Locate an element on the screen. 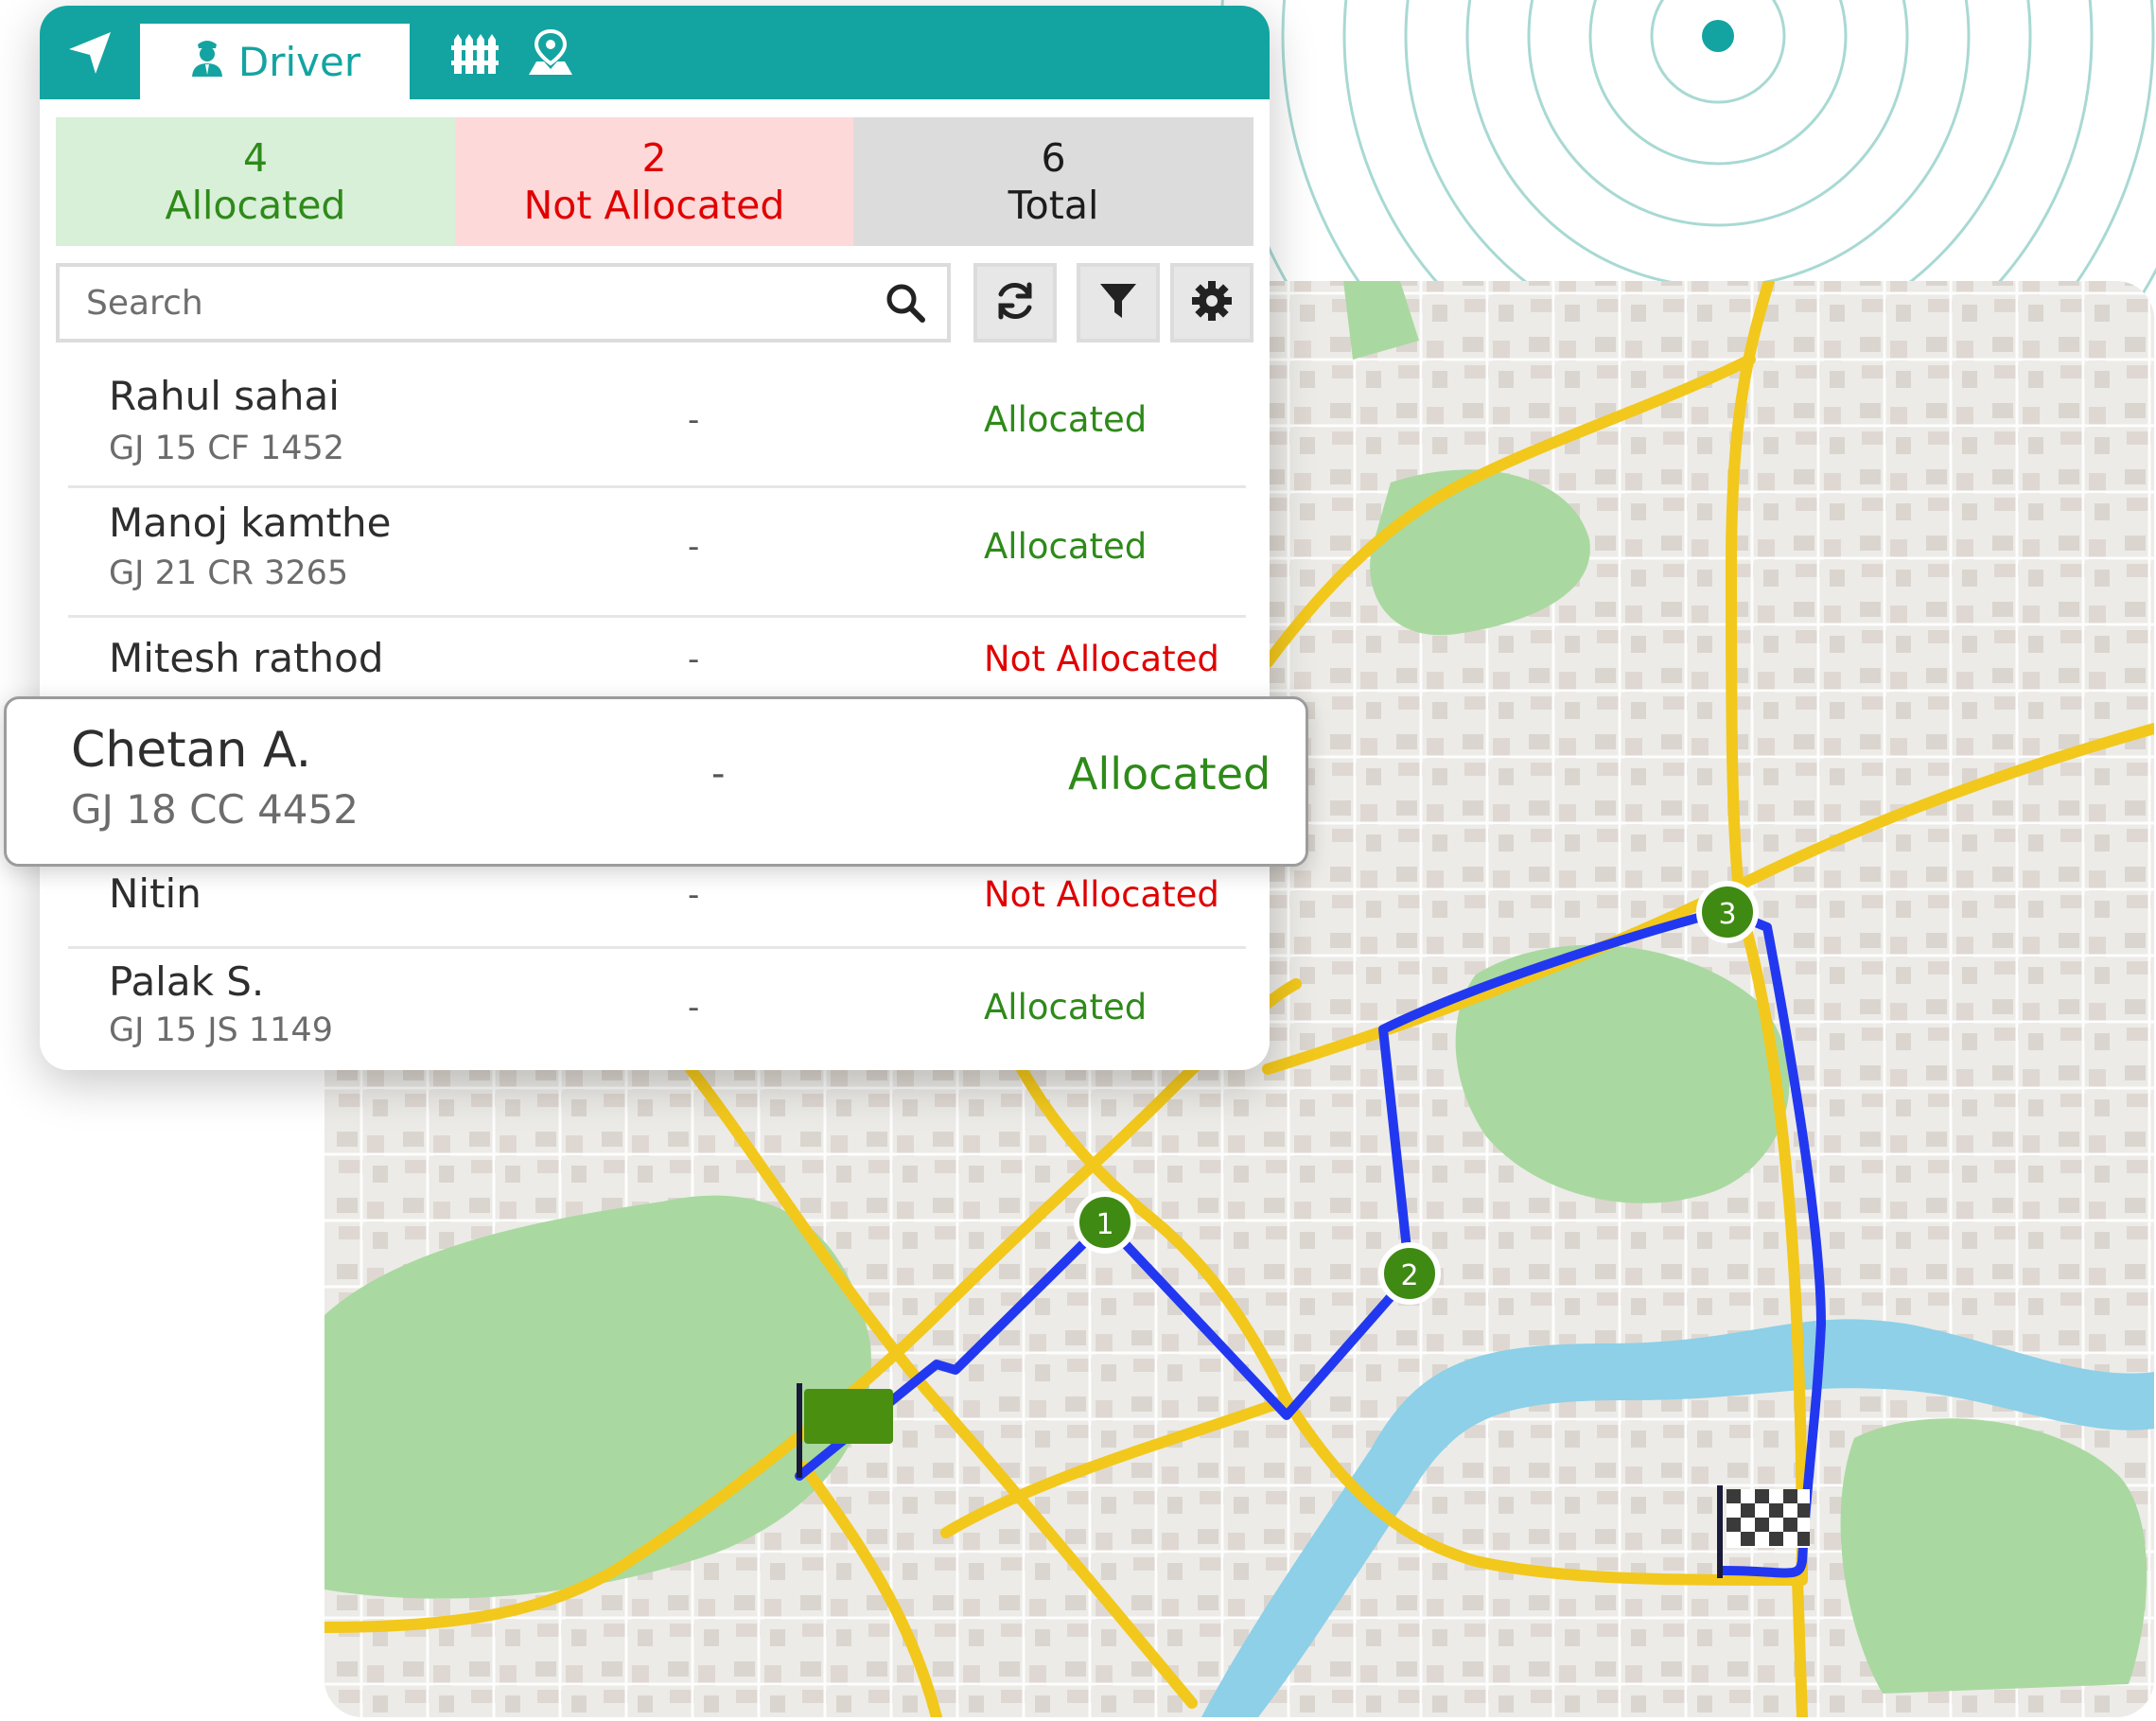 This screenshot has width=2156, height=1721. svg-text: 1 is located at coordinates (1104, 1224).